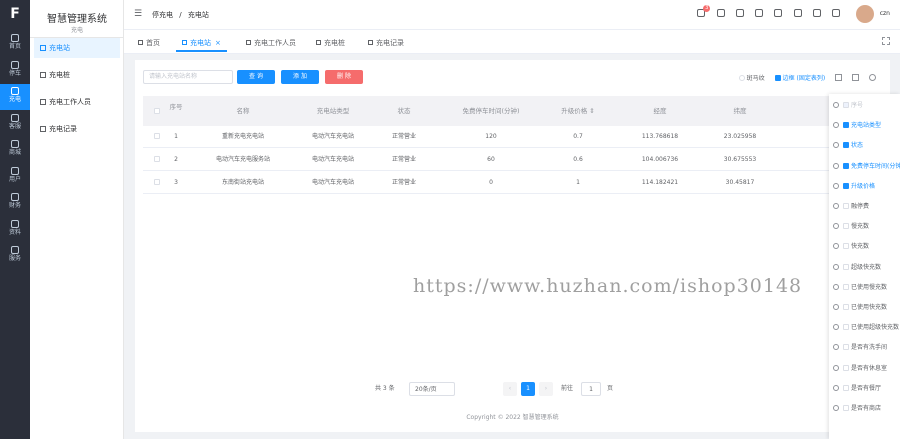 Image resolution: width=900 pixels, height=439 pixels. I want to click on size-icon, so click(797, 13).